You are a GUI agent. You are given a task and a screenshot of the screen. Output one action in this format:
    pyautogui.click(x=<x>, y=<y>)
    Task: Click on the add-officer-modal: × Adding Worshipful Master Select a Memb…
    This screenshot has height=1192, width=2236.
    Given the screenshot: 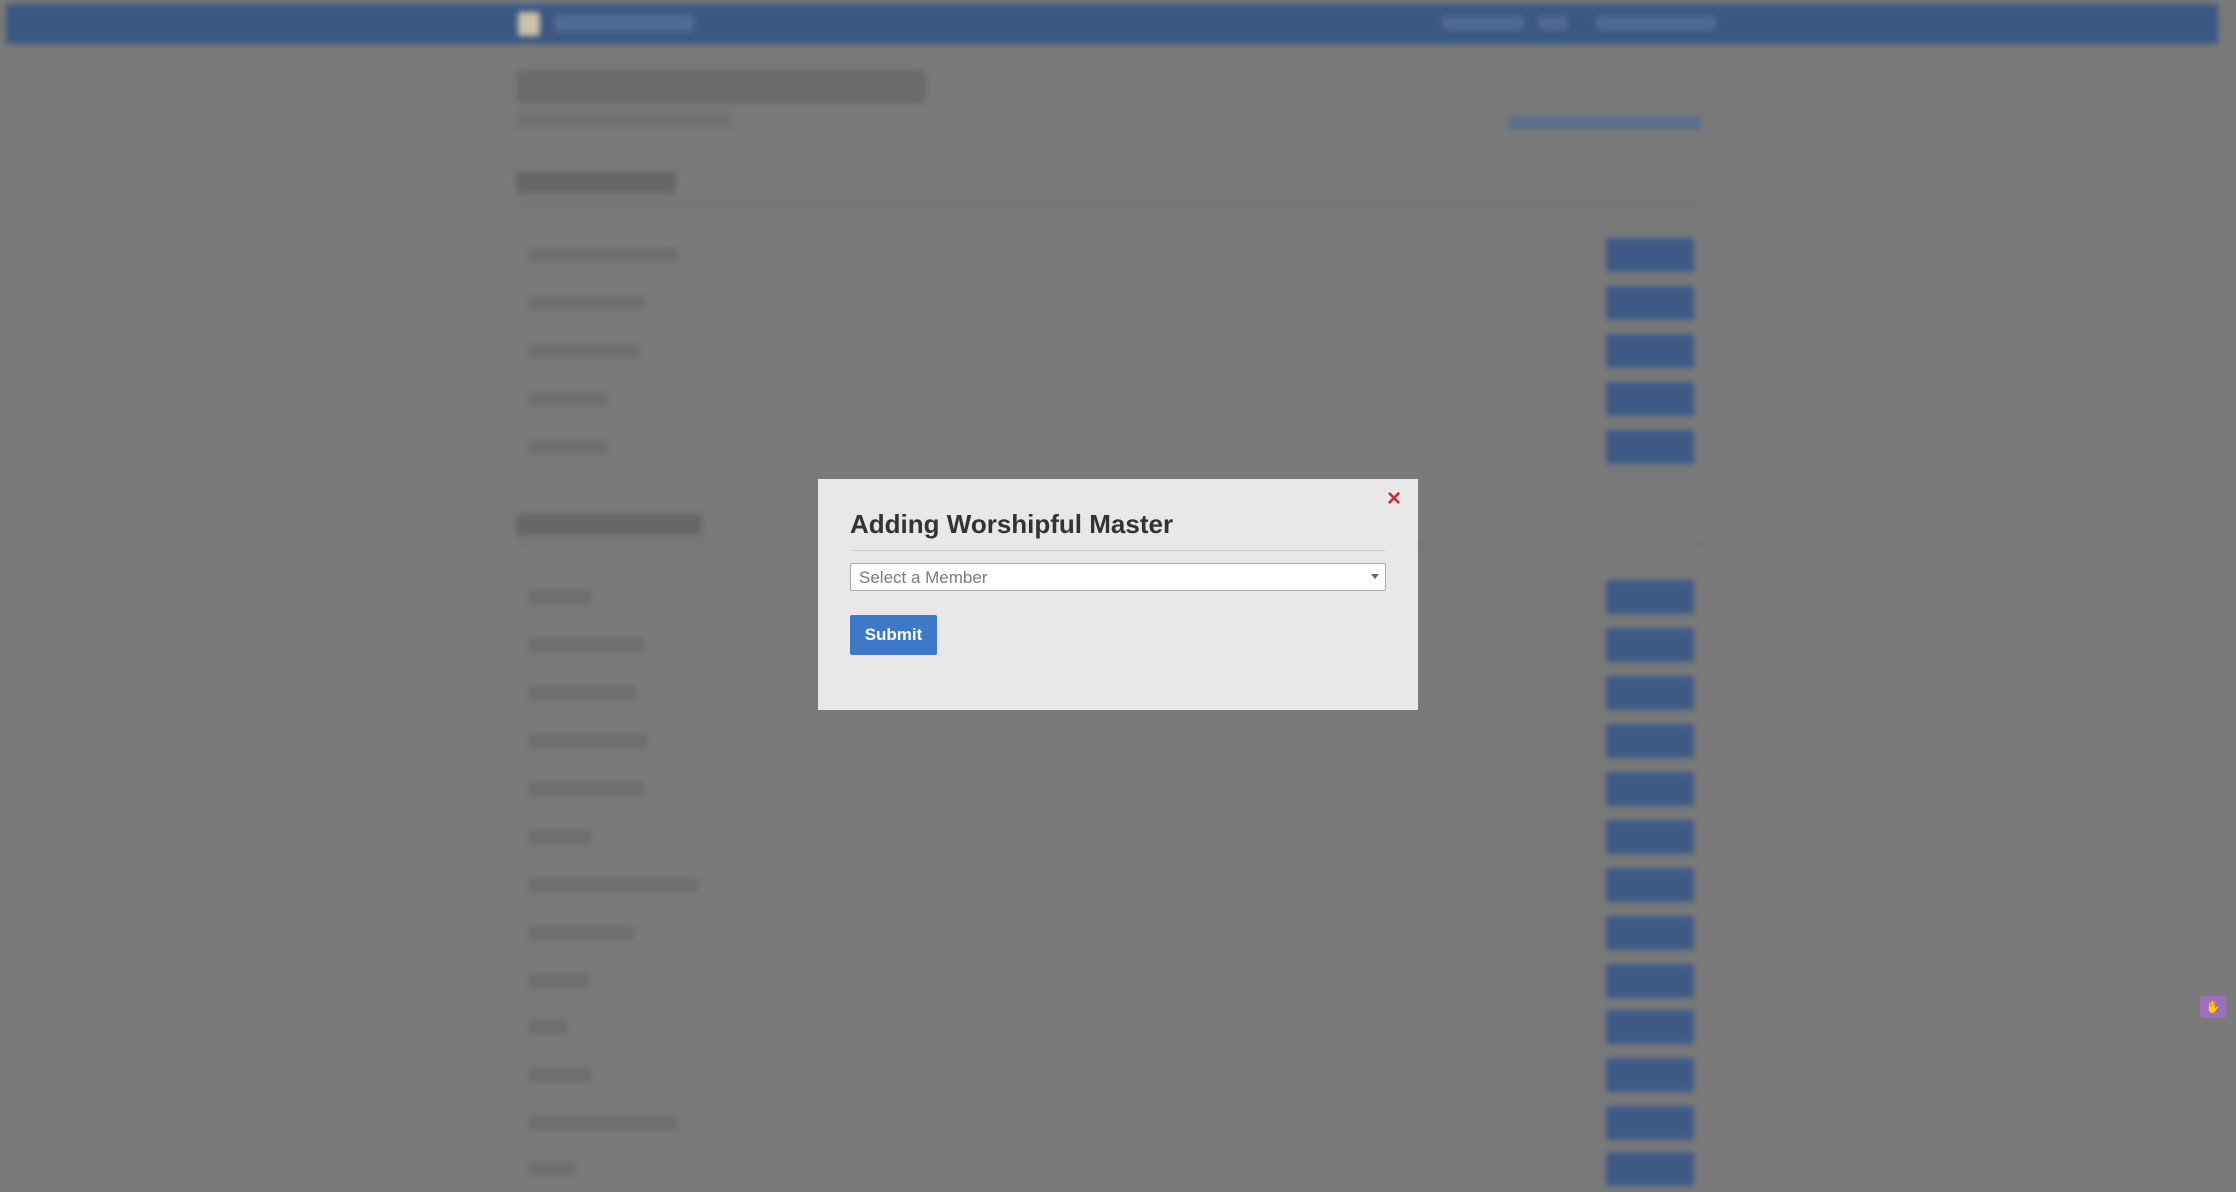 What is the action you would take?
    pyautogui.click(x=1118, y=594)
    